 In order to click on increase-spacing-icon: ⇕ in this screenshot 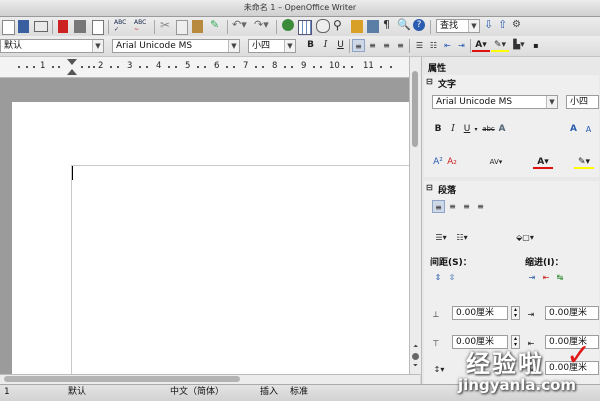, I will do `click(438, 277)`.